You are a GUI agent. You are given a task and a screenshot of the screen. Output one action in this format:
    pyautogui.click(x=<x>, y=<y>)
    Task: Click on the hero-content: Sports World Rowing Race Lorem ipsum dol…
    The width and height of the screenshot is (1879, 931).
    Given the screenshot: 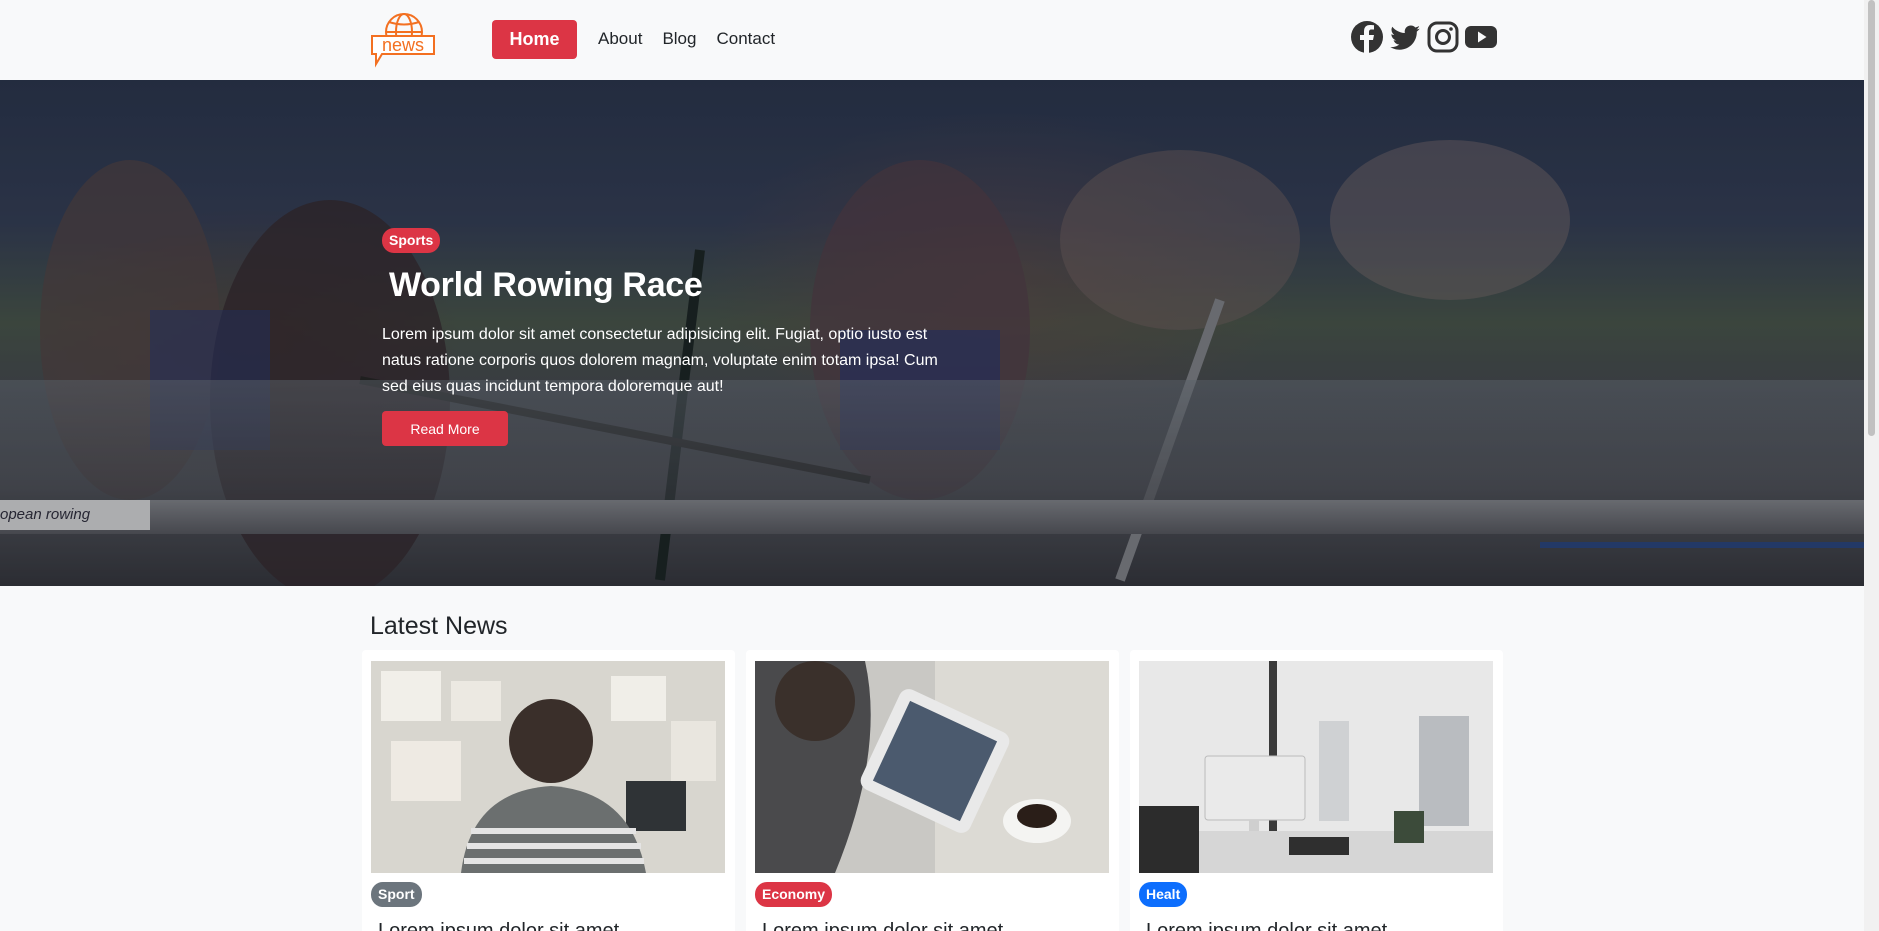 What is the action you would take?
    pyautogui.click(x=662, y=337)
    